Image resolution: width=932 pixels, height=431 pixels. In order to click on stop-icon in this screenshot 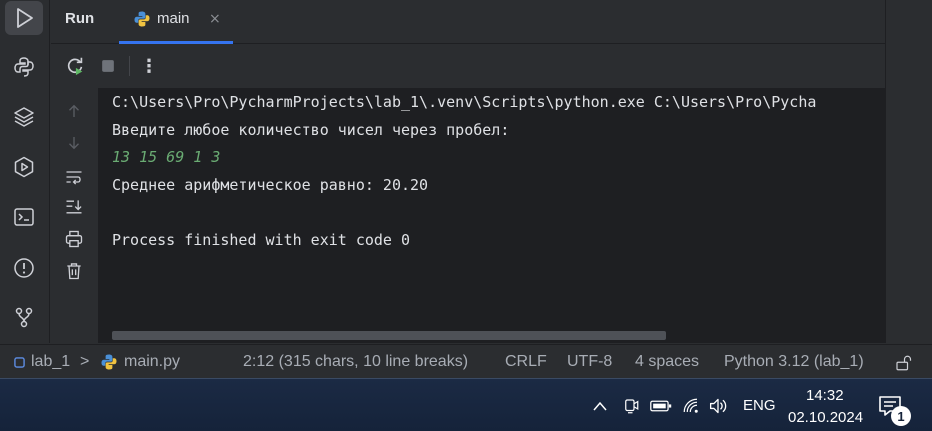, I will do `click(108, 66)`.